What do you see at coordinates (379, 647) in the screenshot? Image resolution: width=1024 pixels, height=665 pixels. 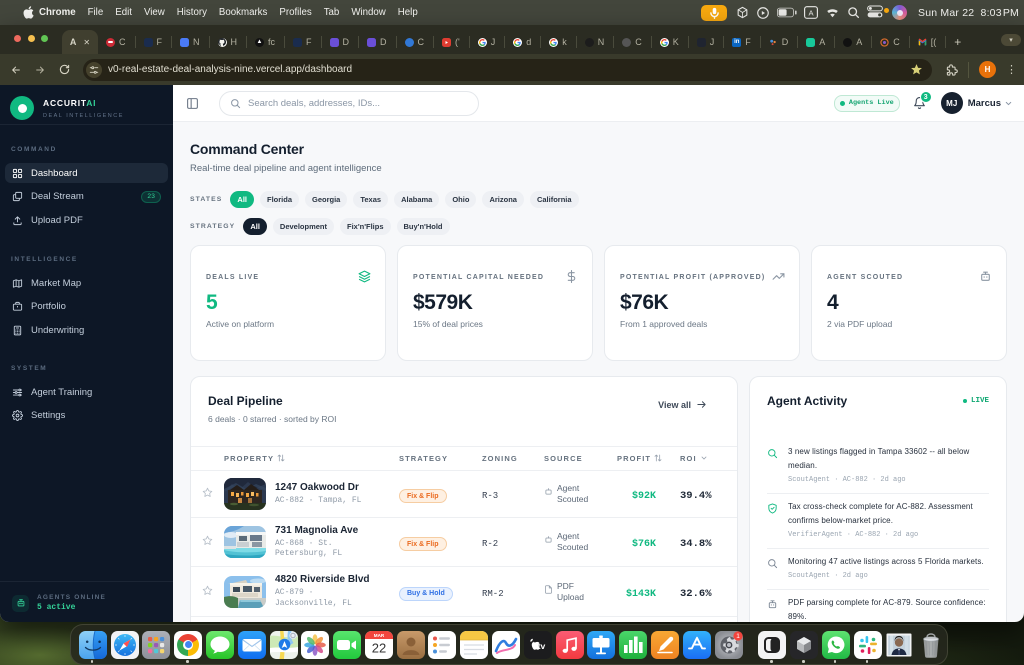 I see `svg-text: 22` at bounding box center [379, 647].